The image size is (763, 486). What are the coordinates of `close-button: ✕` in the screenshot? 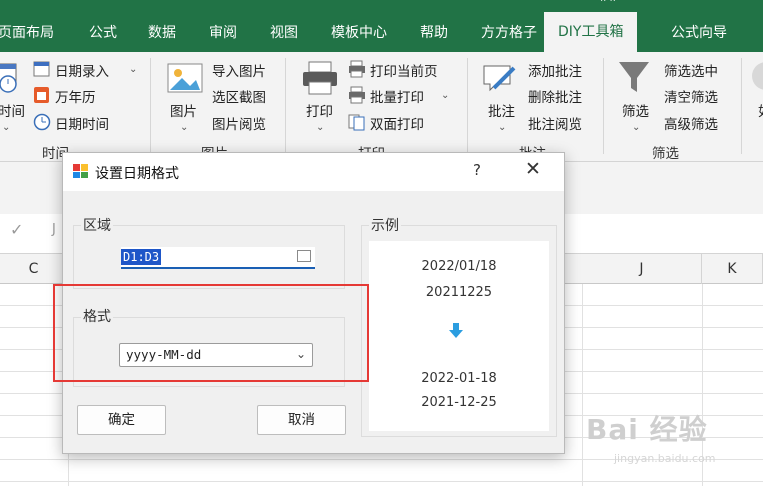 It's located at (533, 169).